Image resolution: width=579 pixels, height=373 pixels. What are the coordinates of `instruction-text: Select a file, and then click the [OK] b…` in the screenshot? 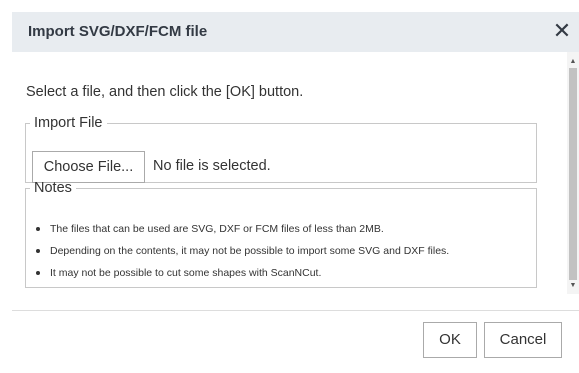 It's located at (165, 92).